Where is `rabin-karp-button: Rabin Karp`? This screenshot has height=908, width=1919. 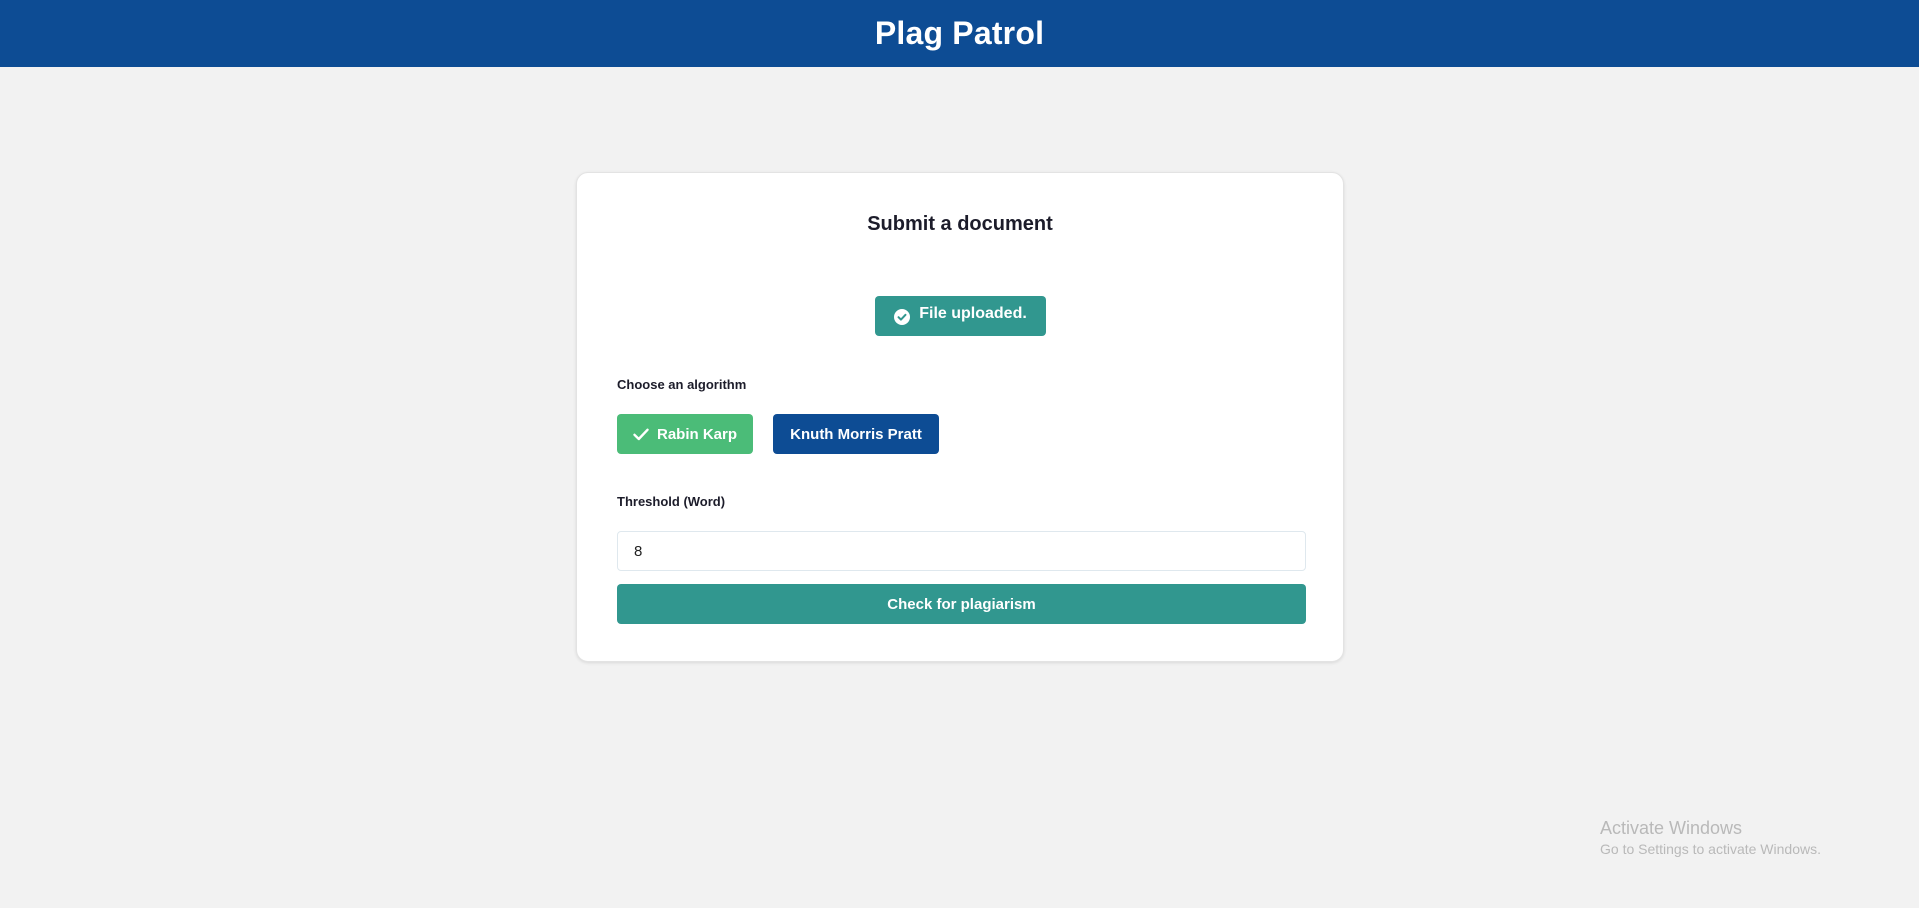
rabin-karp-button: Rabin Karp is located at coordinates (685, 434).